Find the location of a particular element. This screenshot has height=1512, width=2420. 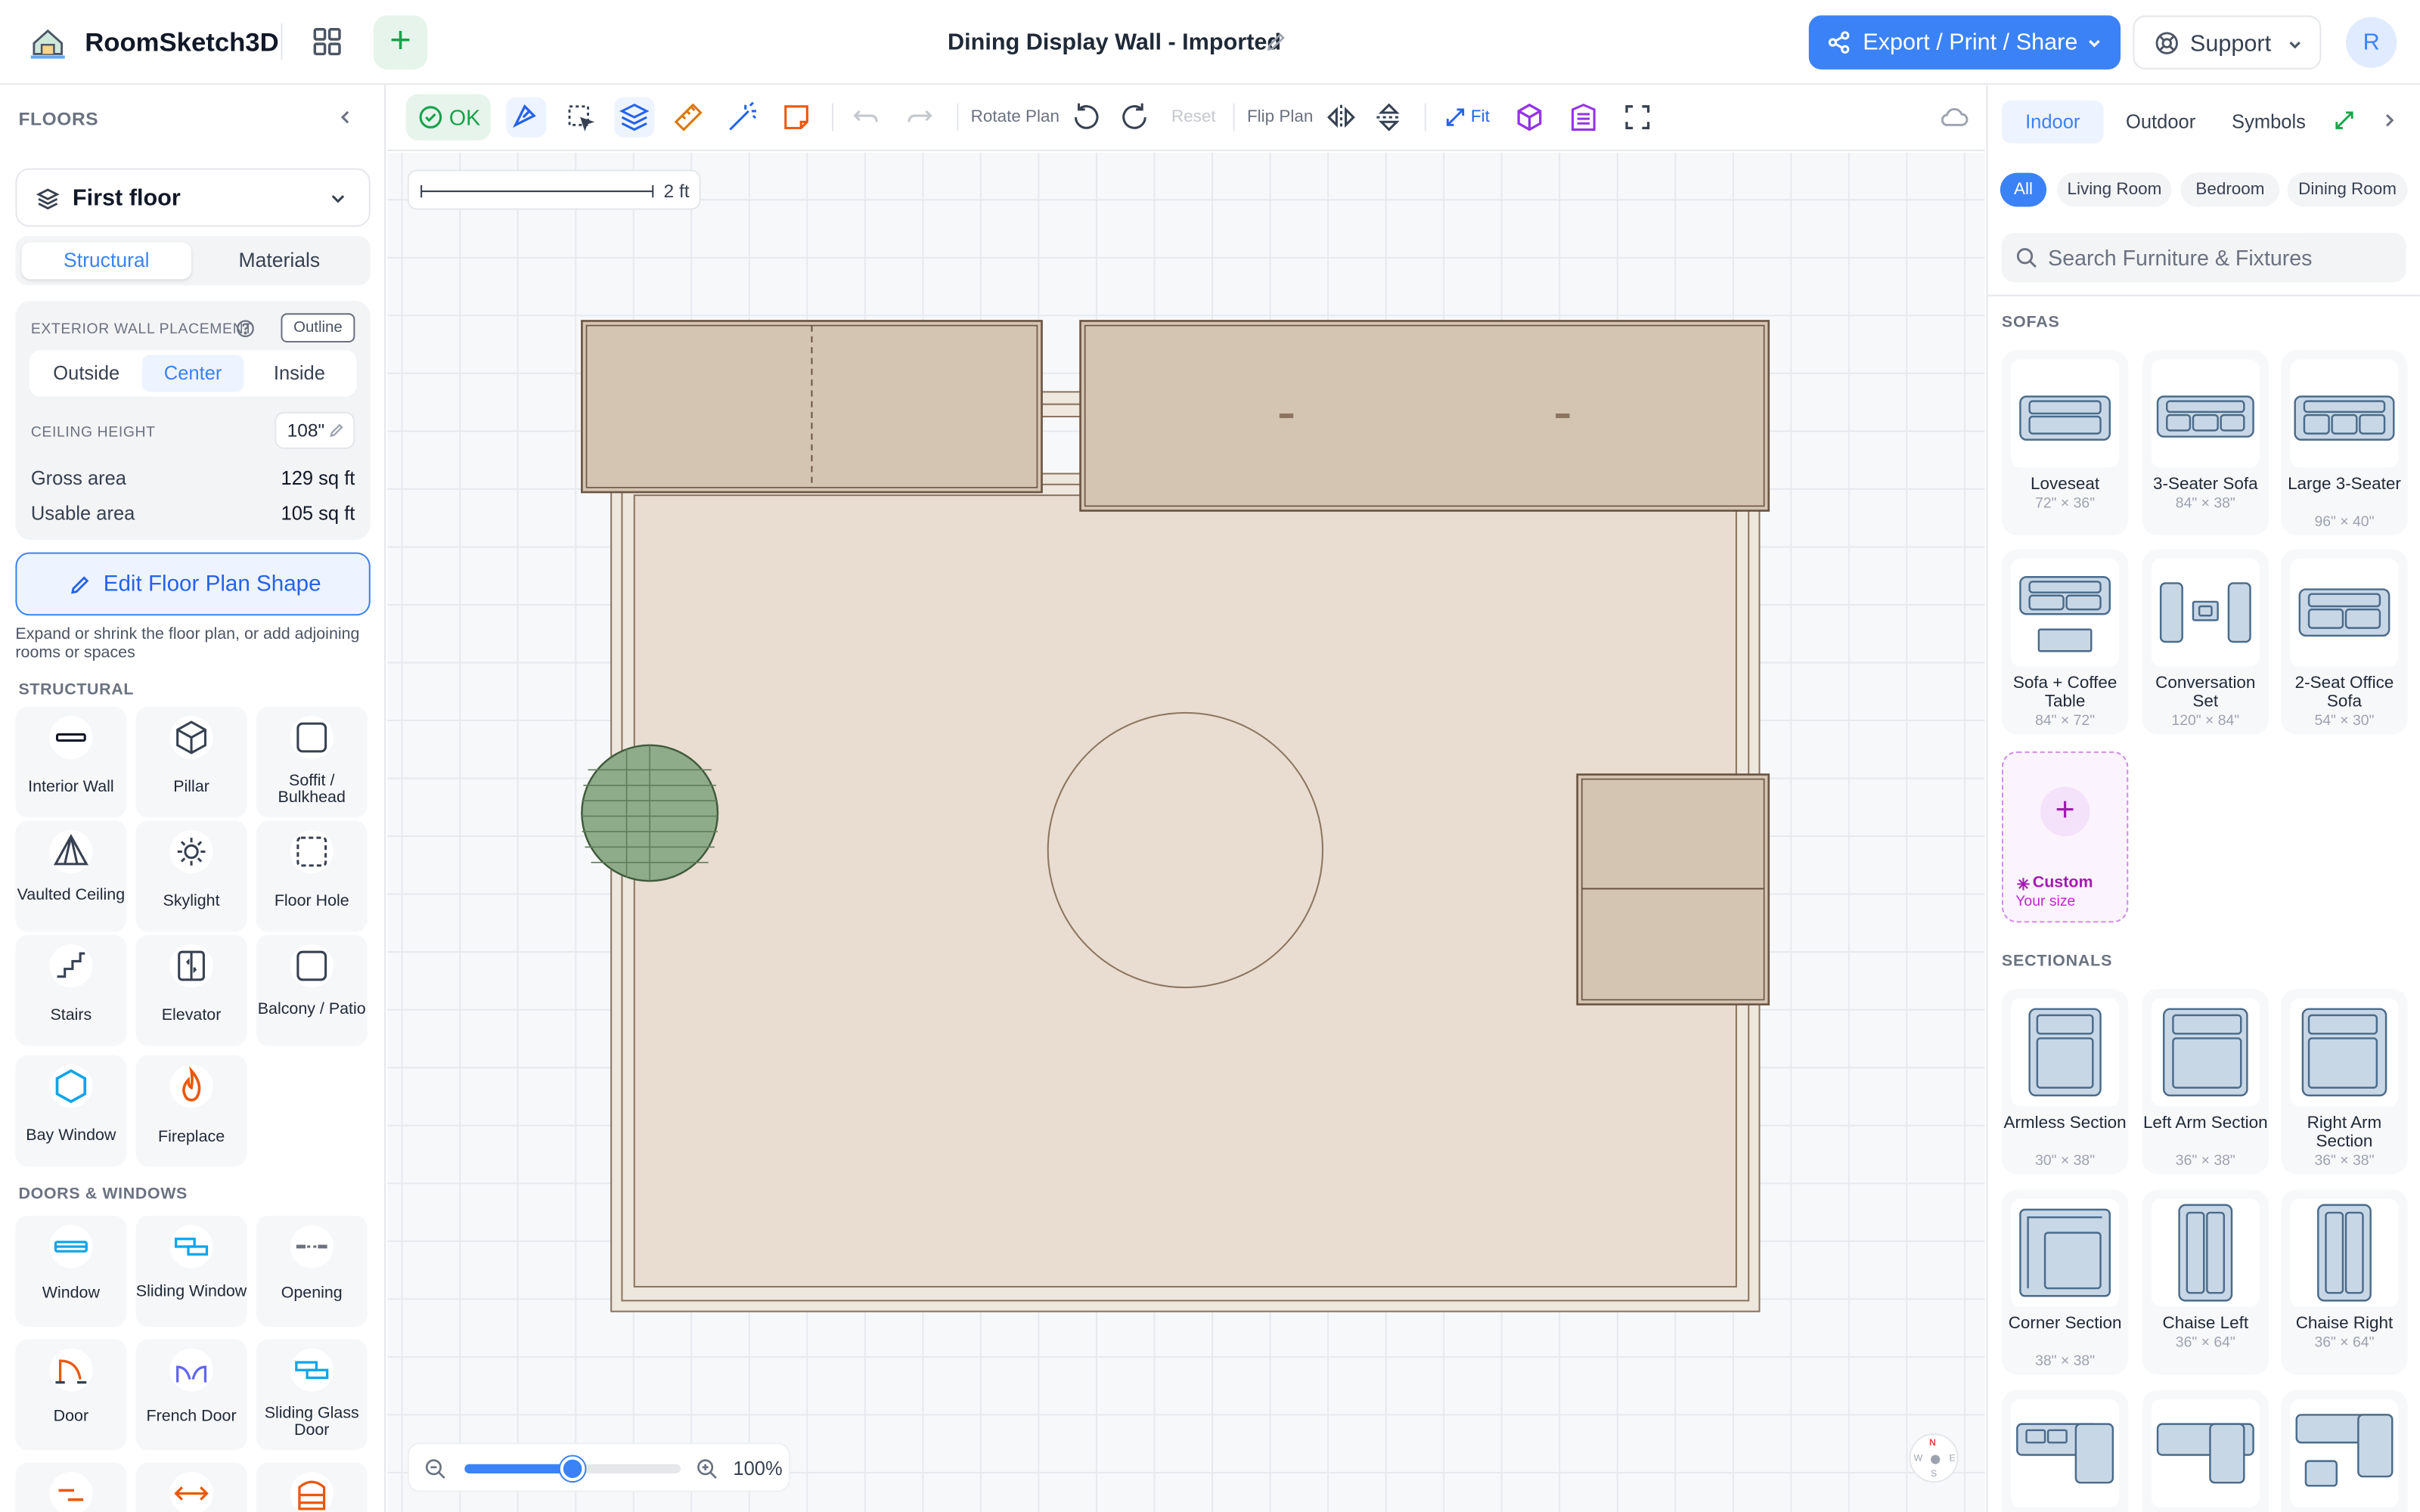

tool-vaulted-ceiling: Vaulted Ceiling is located at coordinates (71, 876).